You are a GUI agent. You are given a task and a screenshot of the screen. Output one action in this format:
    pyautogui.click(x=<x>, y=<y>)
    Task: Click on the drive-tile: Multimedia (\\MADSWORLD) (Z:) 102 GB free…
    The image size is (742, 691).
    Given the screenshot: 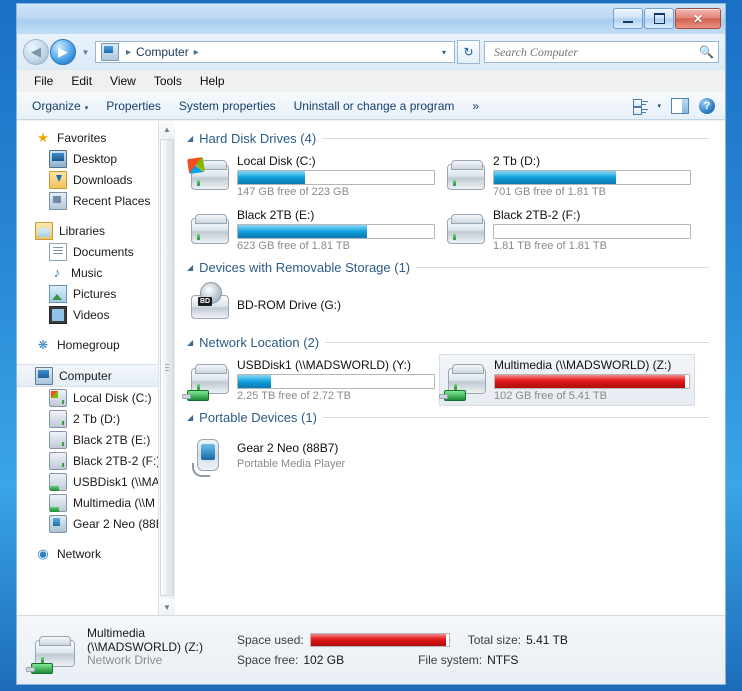 What is the action you would take?
    pyautogui.click(x=567, y=380)
    